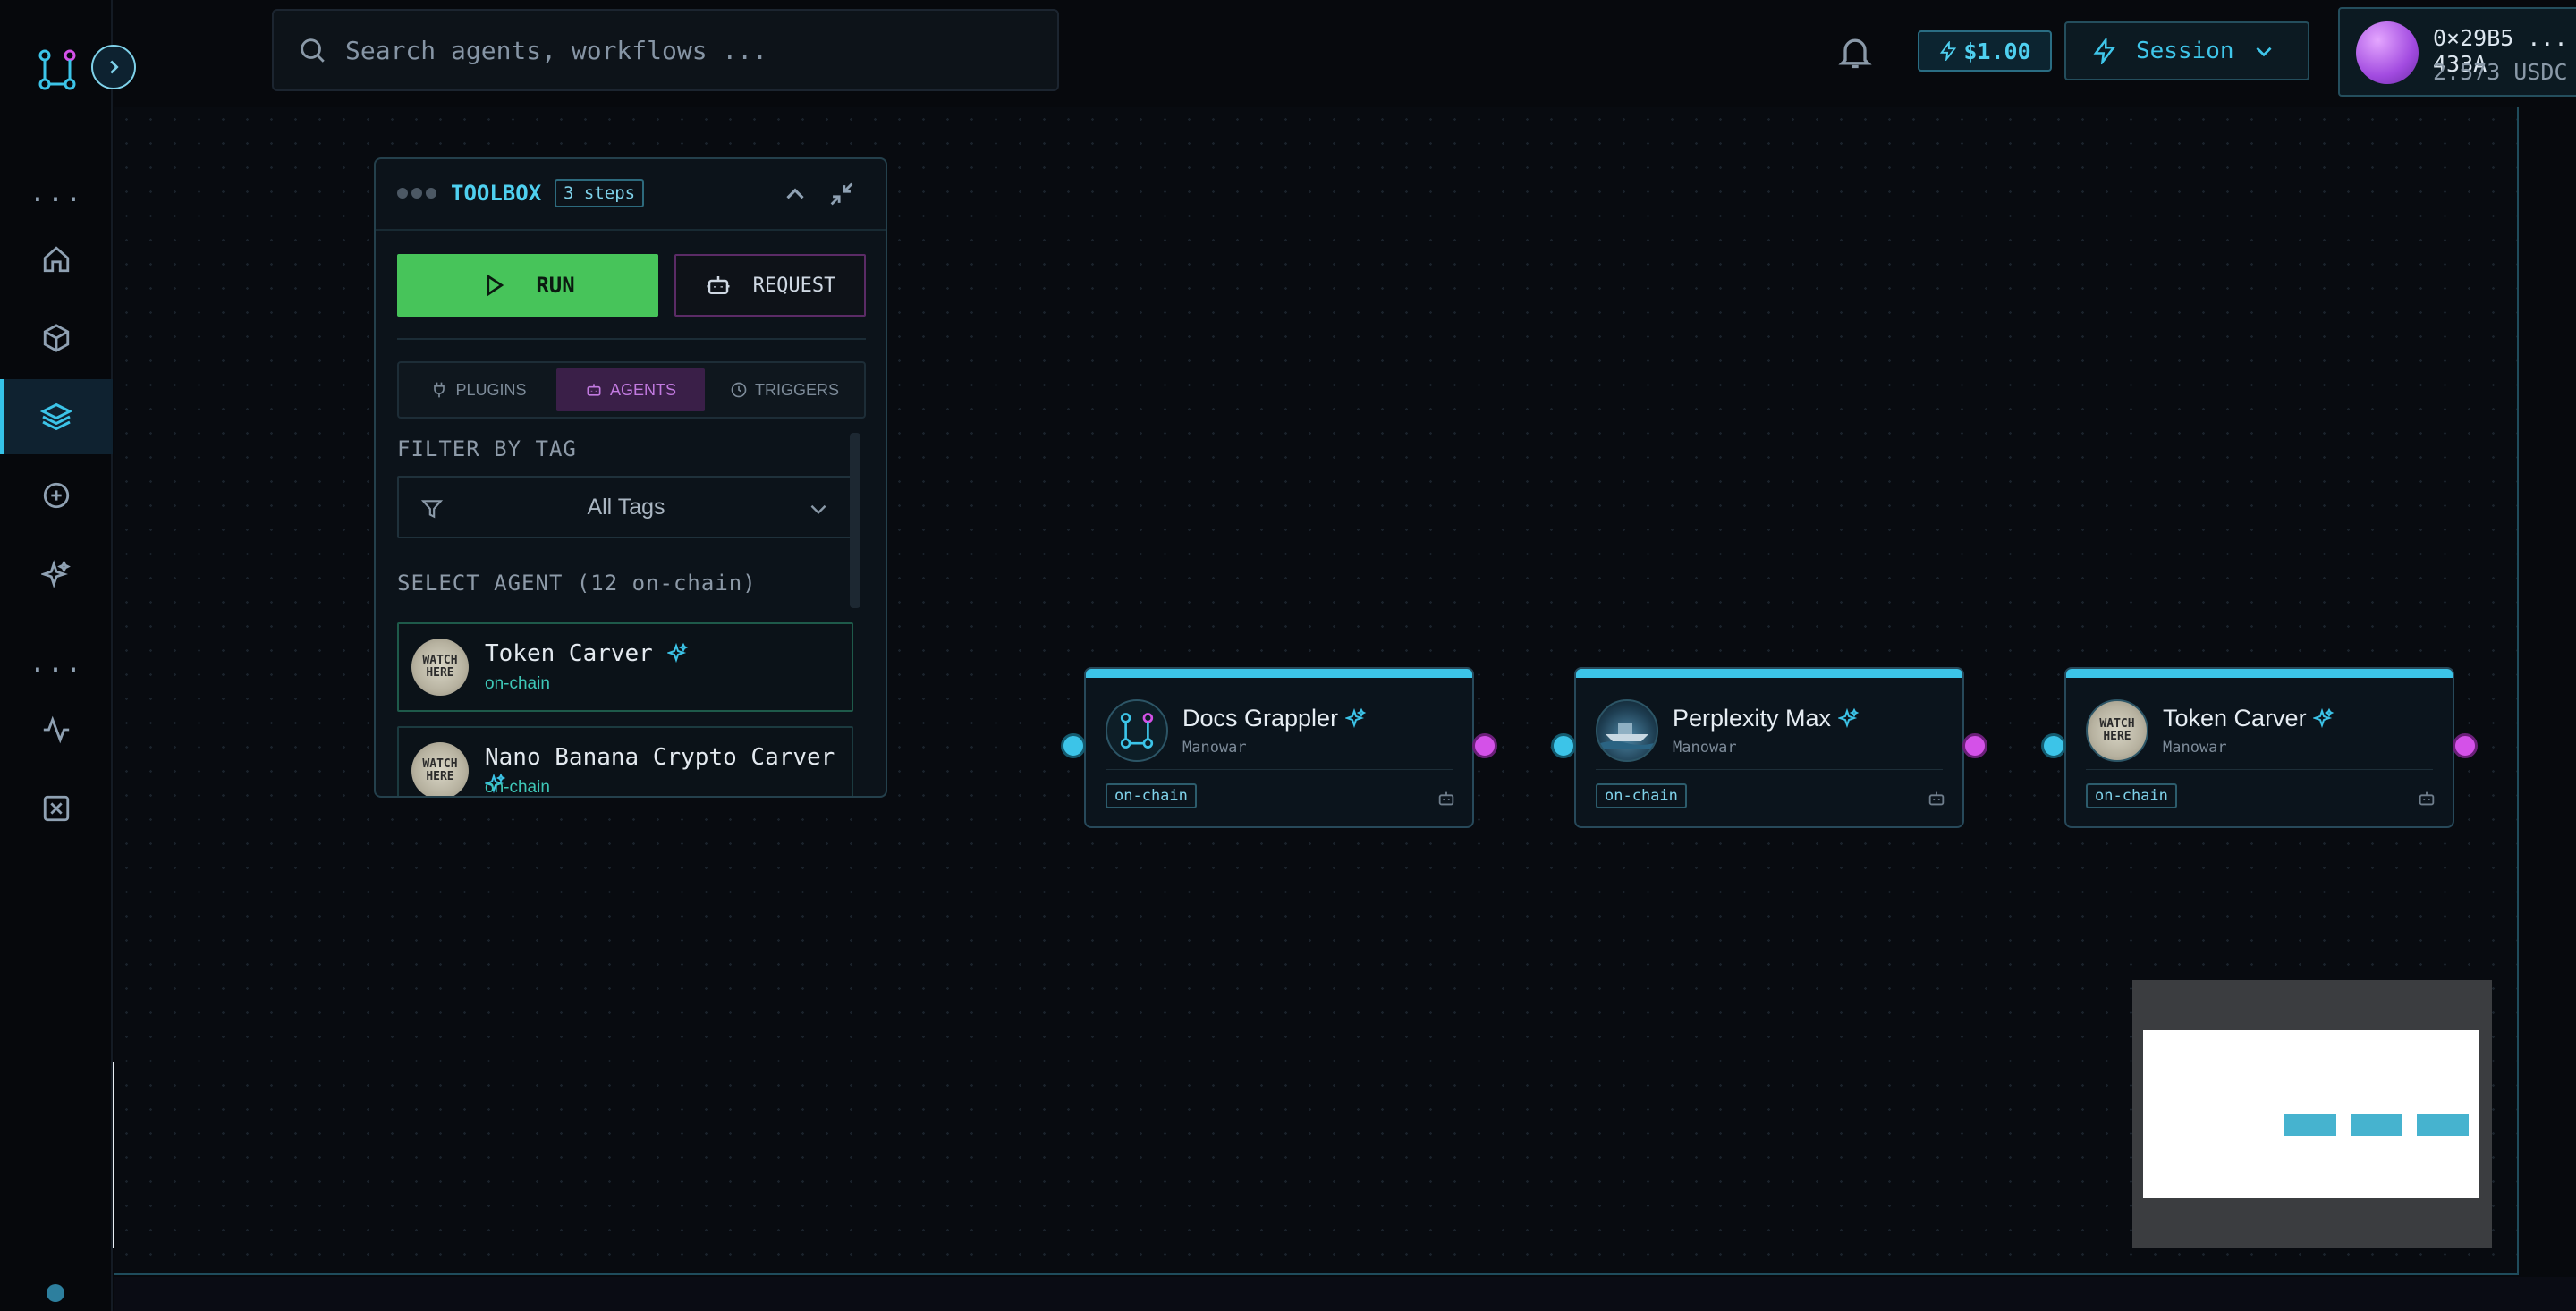 The width and height of the screenshot is (2576, 1311). I want to click on wallet-avatar, so click(2387, 52).